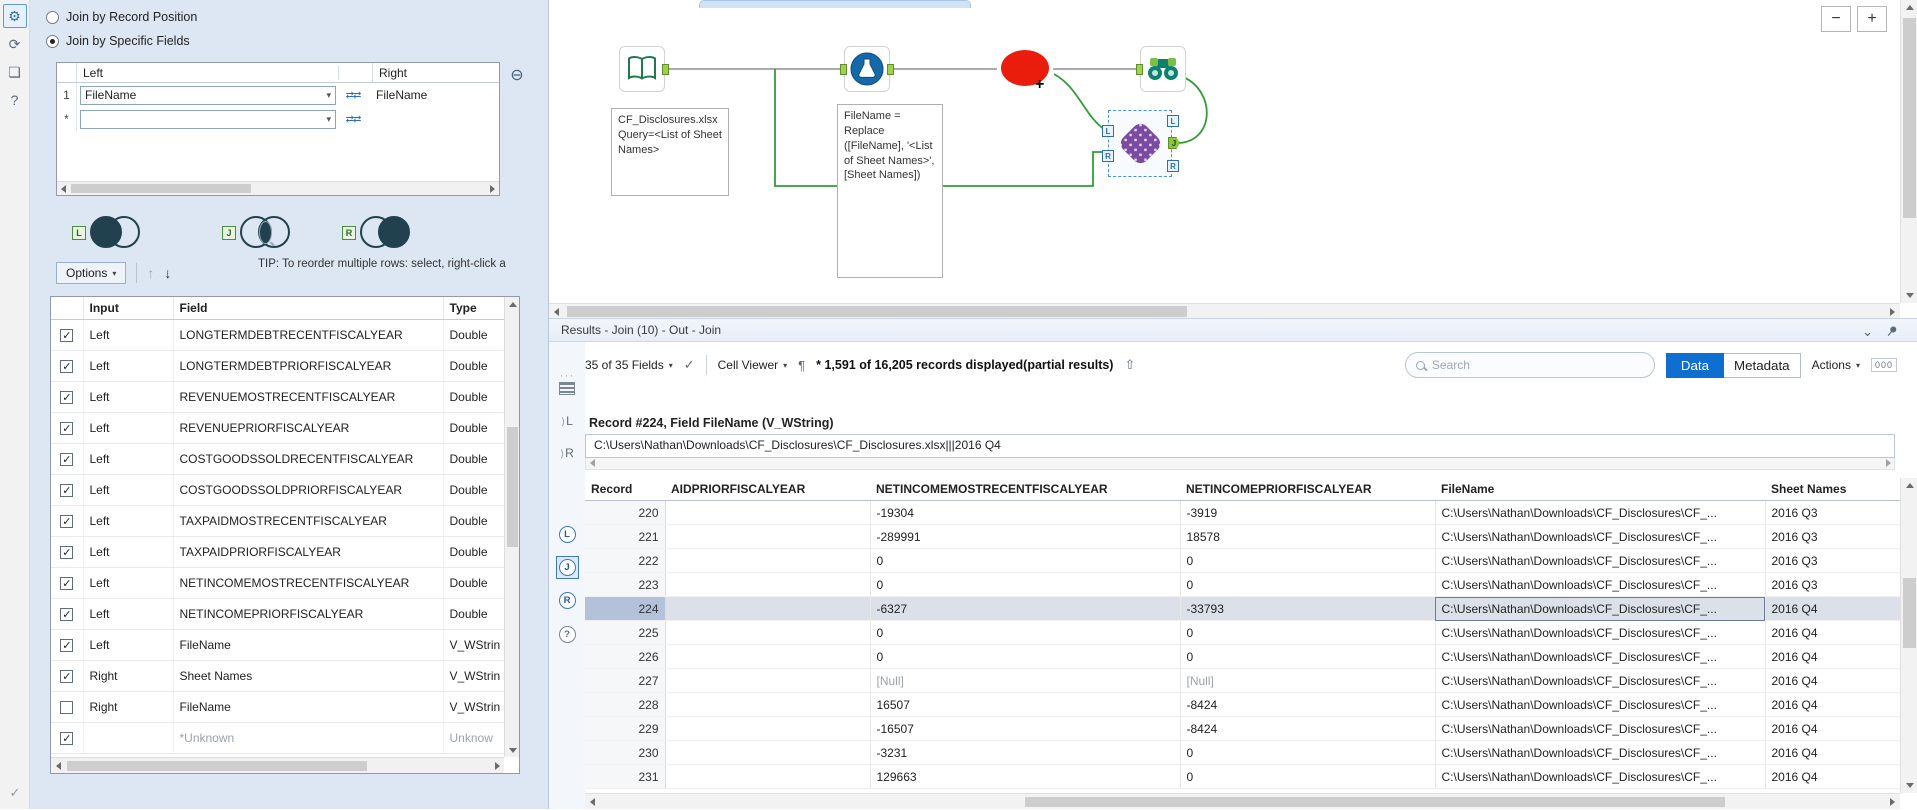 This screenshot has height=810, width=1917. Describe the element at coordinates (167, 273) in the screenshot. I see `move-row-down-icon: ↓` at that location.